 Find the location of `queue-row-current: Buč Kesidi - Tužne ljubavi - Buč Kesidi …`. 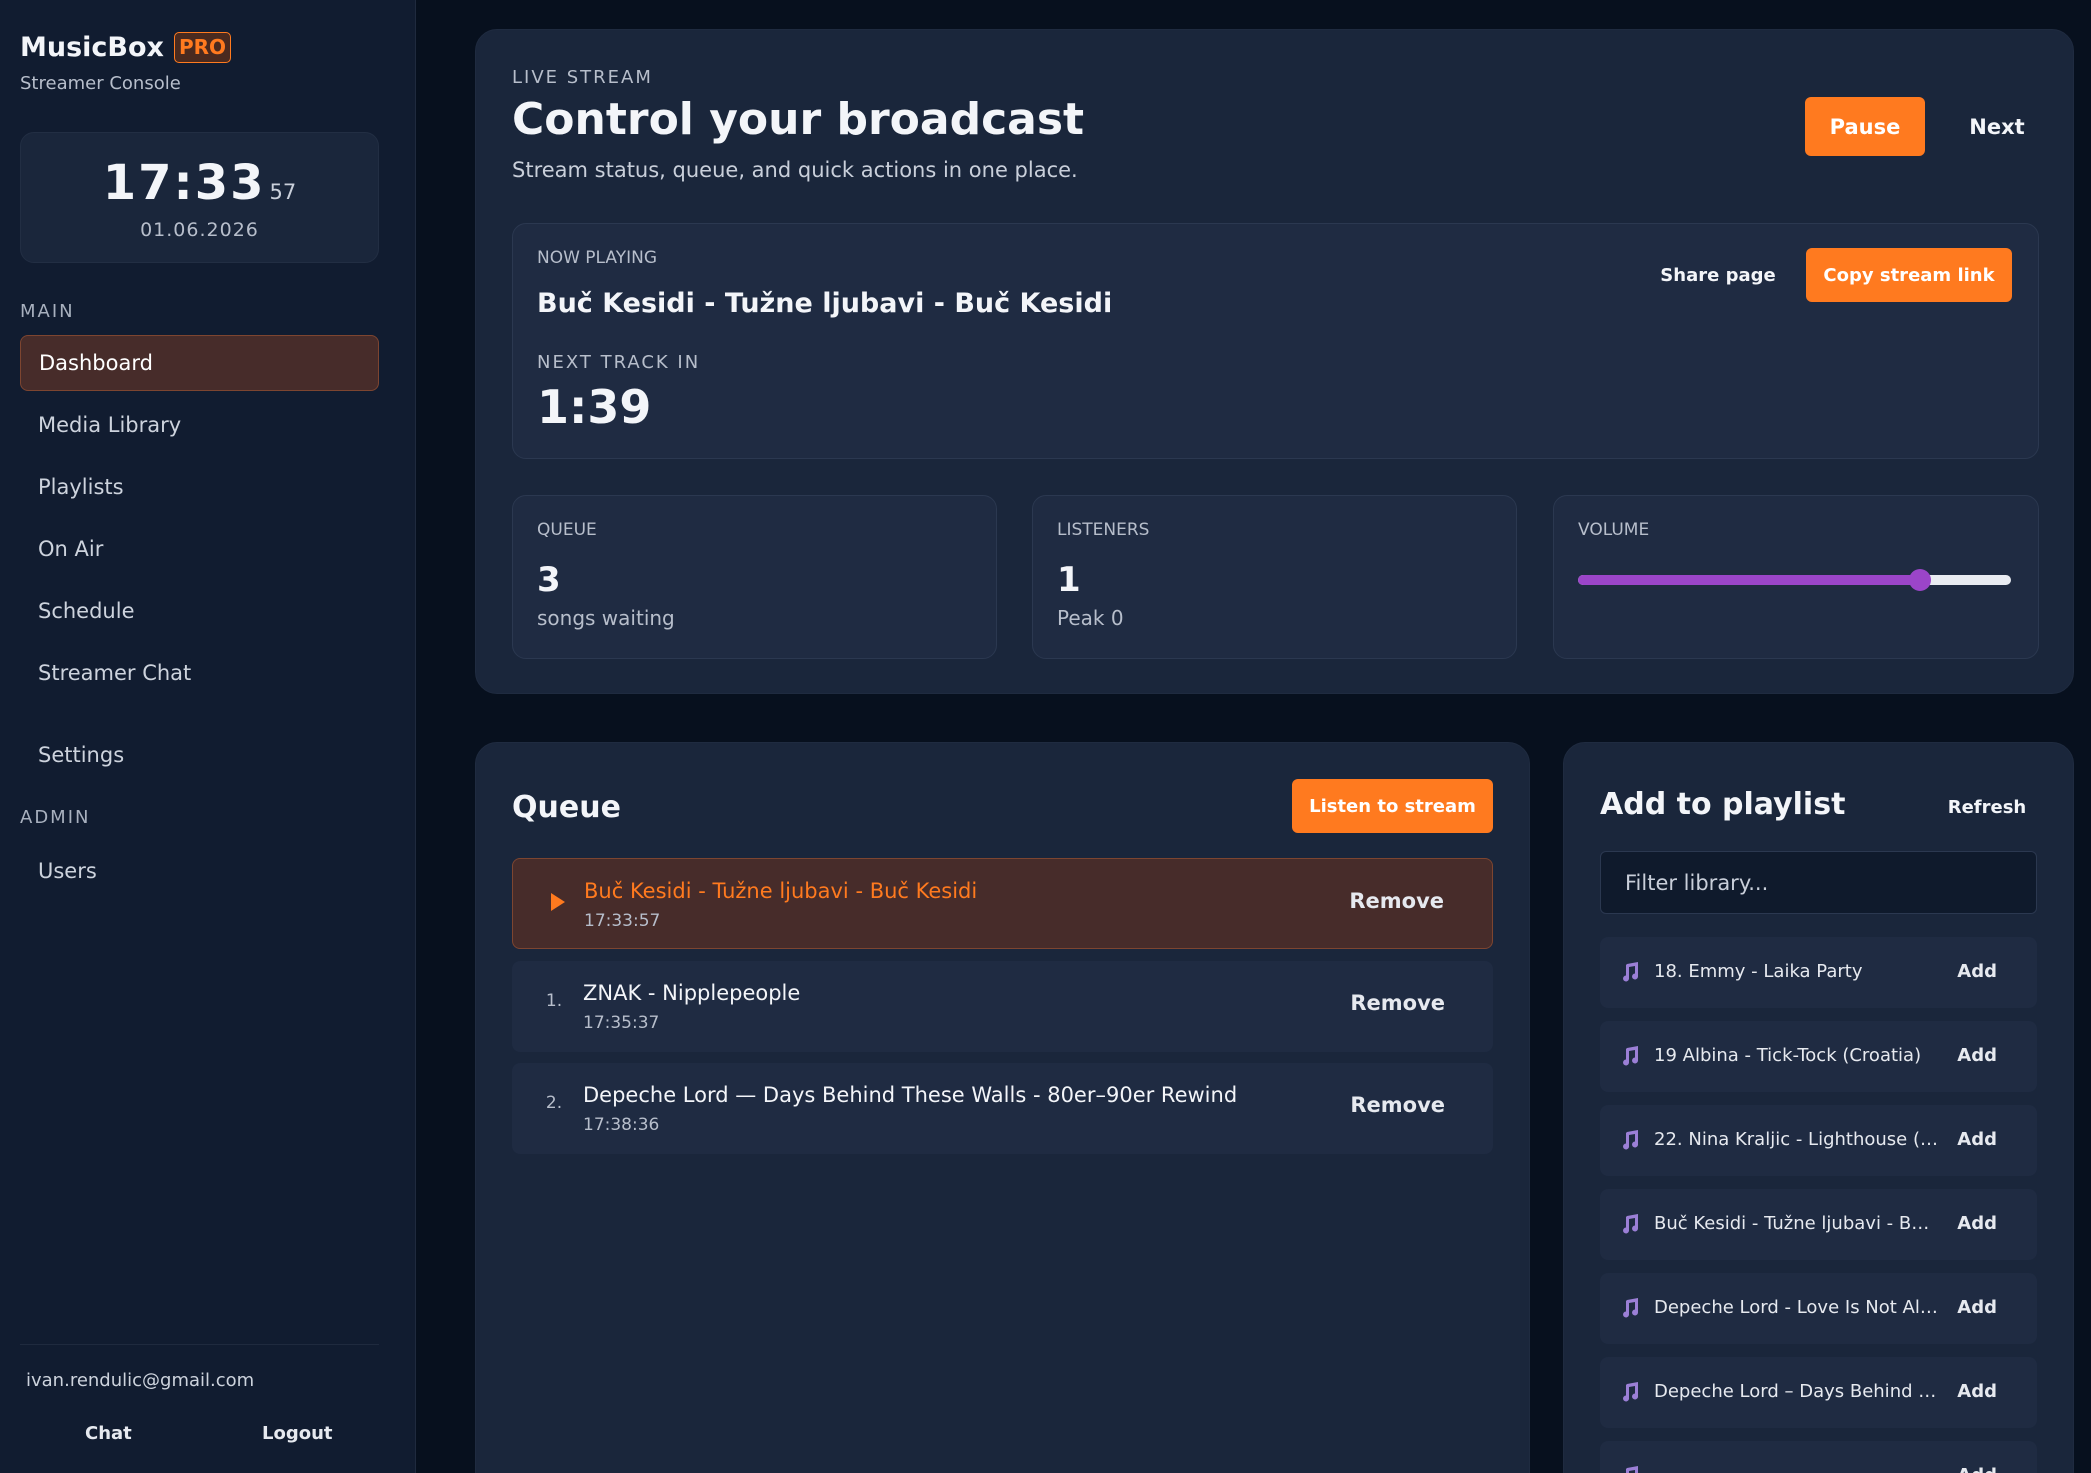

queue-row-current: Buč Kesidi - Tužne ljubavi - Buč Kesidi … is located at coordinates (1002, 903).